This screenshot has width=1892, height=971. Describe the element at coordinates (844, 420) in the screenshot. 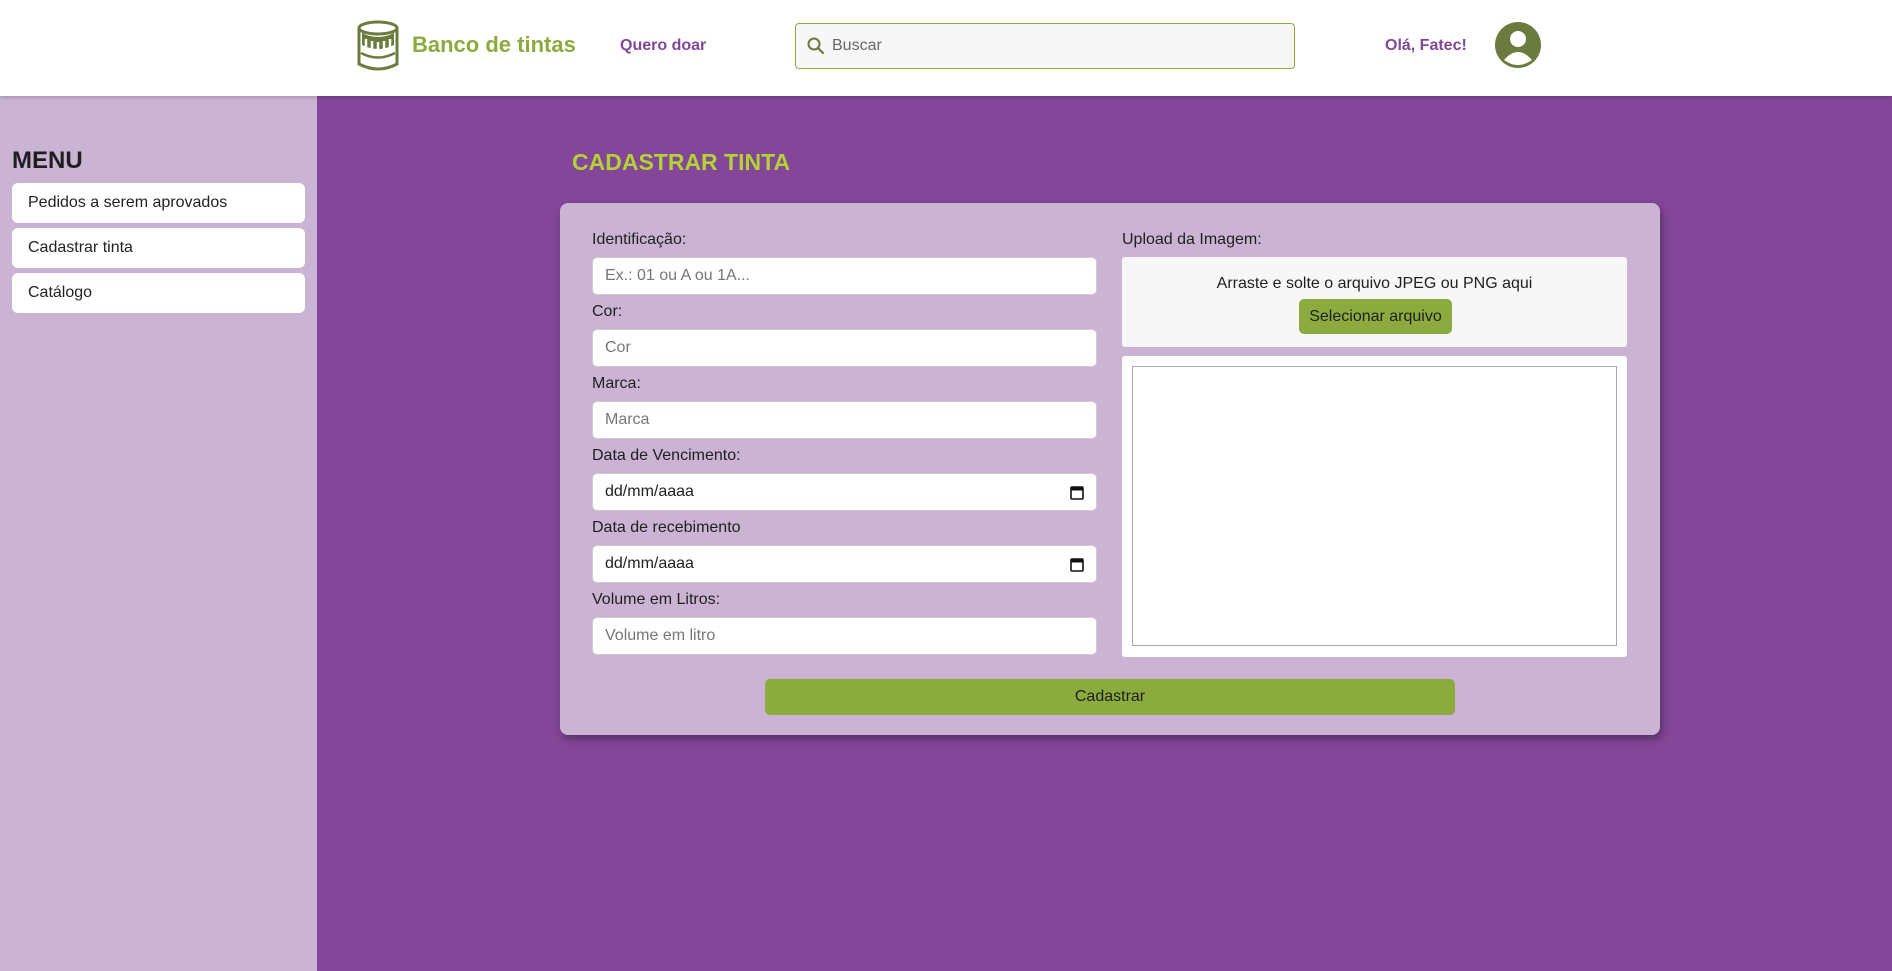

I see `marca-field` at that location.